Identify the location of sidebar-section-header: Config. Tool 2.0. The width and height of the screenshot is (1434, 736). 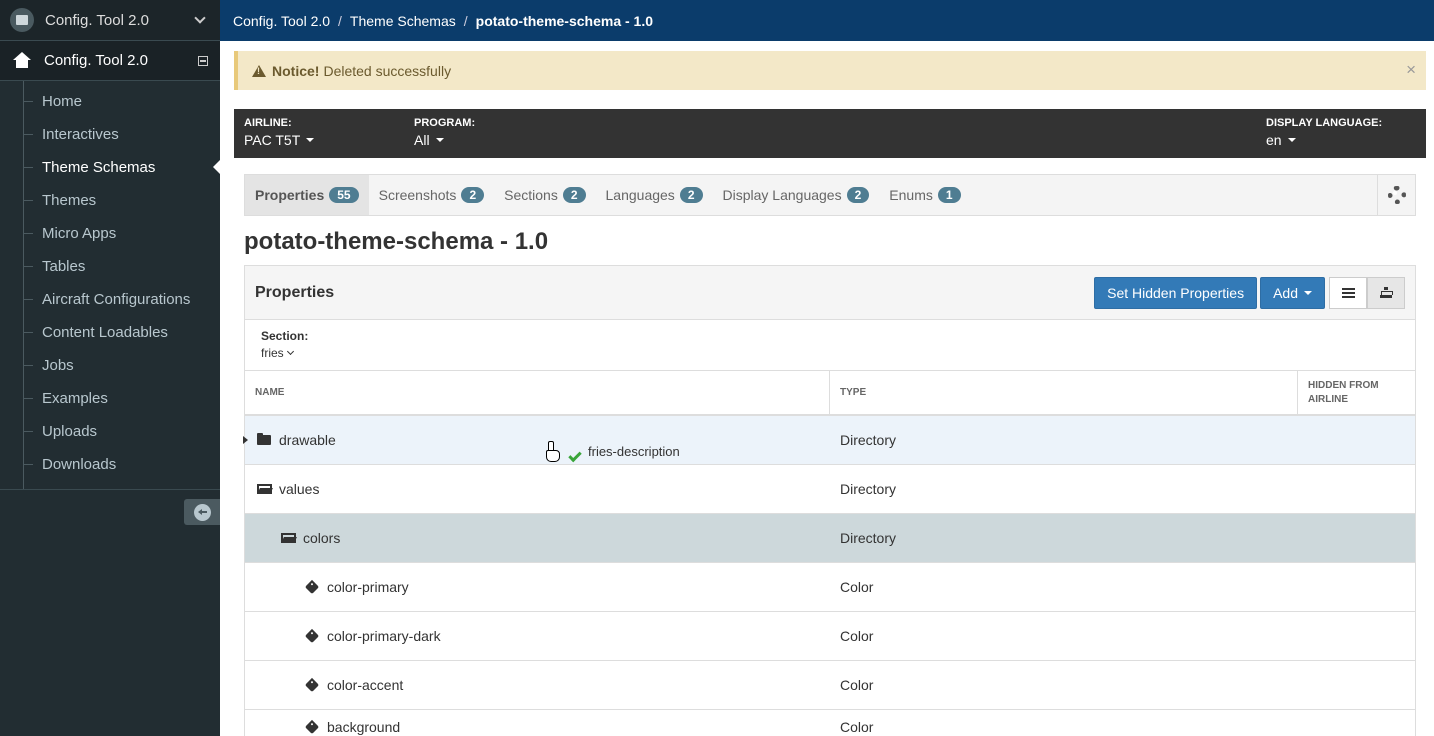
(110, 61).